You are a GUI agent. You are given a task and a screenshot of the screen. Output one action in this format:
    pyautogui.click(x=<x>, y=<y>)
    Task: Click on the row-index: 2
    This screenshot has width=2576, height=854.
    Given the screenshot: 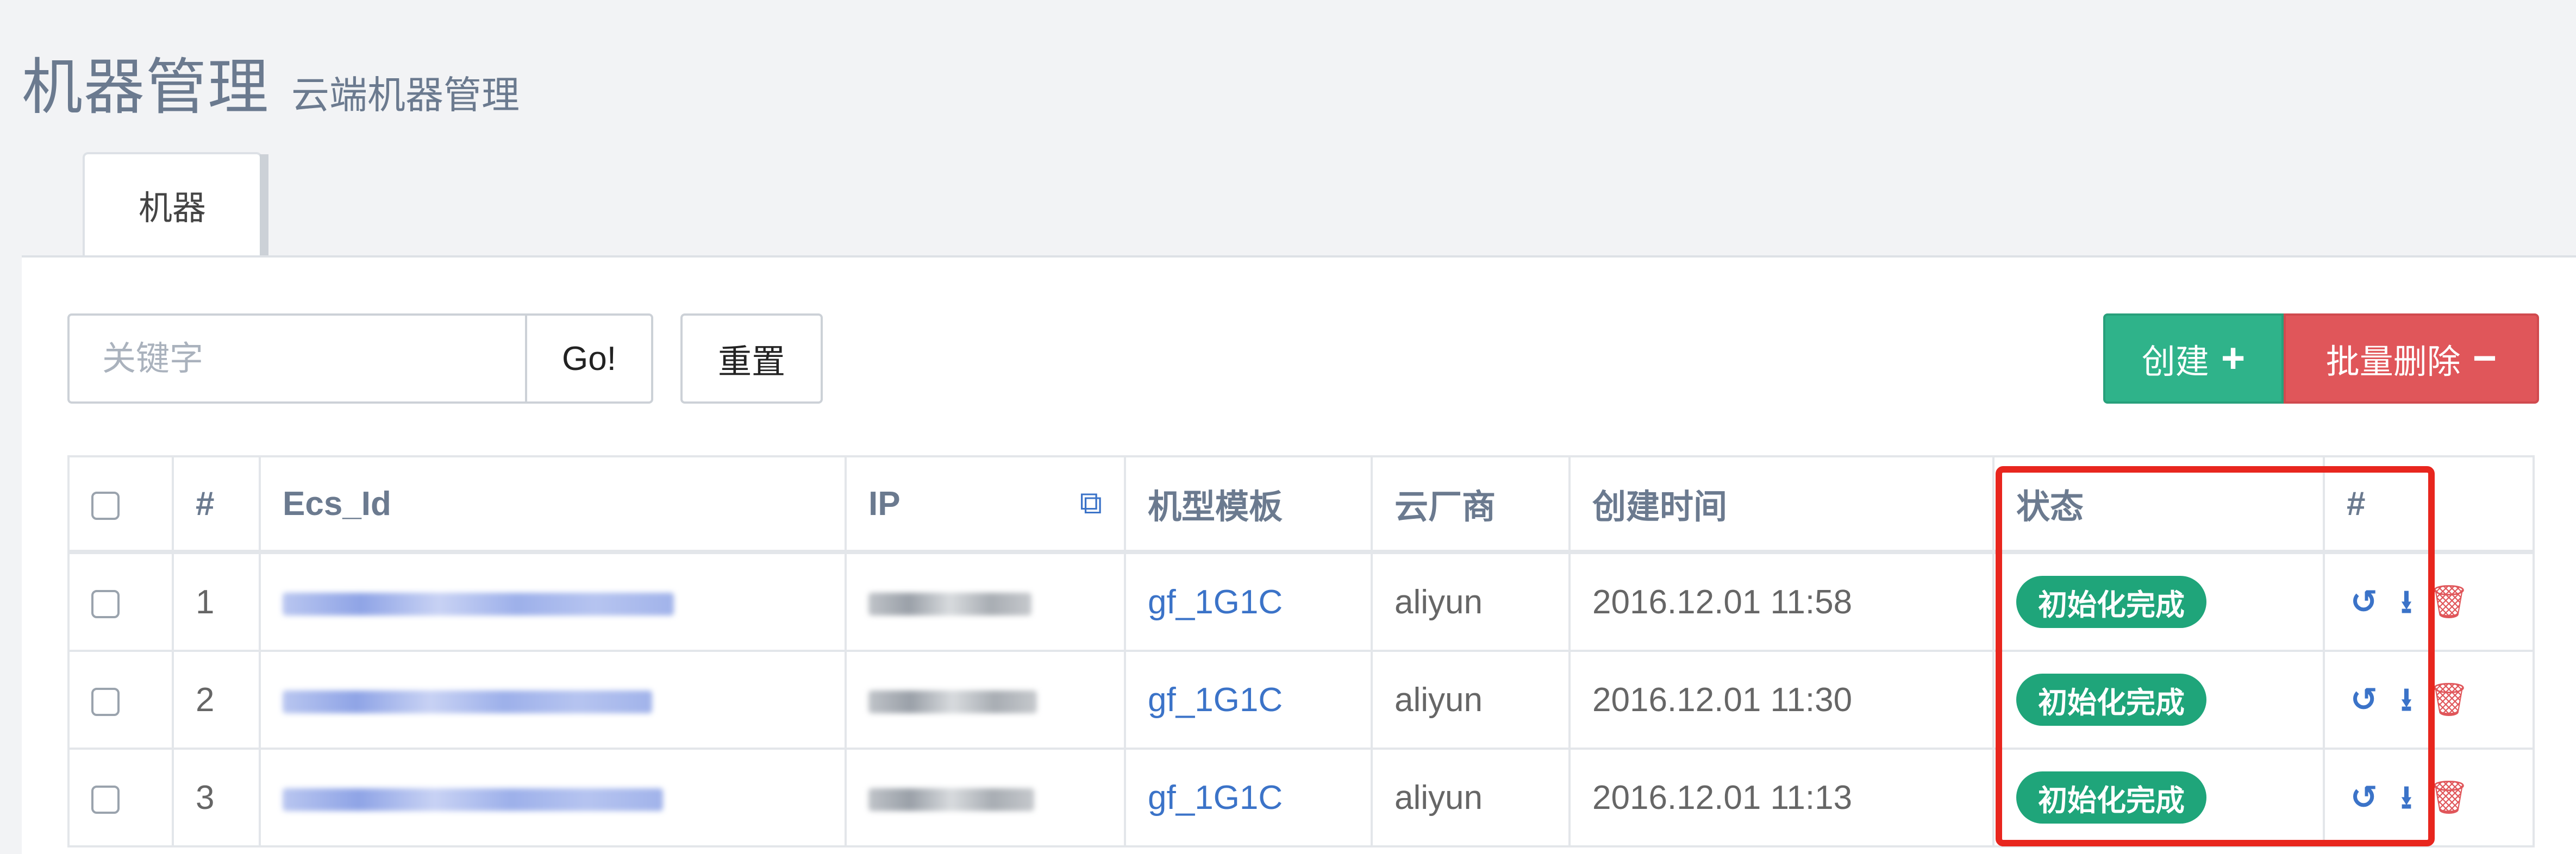 What is the action you would take?
    pyautogui.click(x=216, y=700)
    